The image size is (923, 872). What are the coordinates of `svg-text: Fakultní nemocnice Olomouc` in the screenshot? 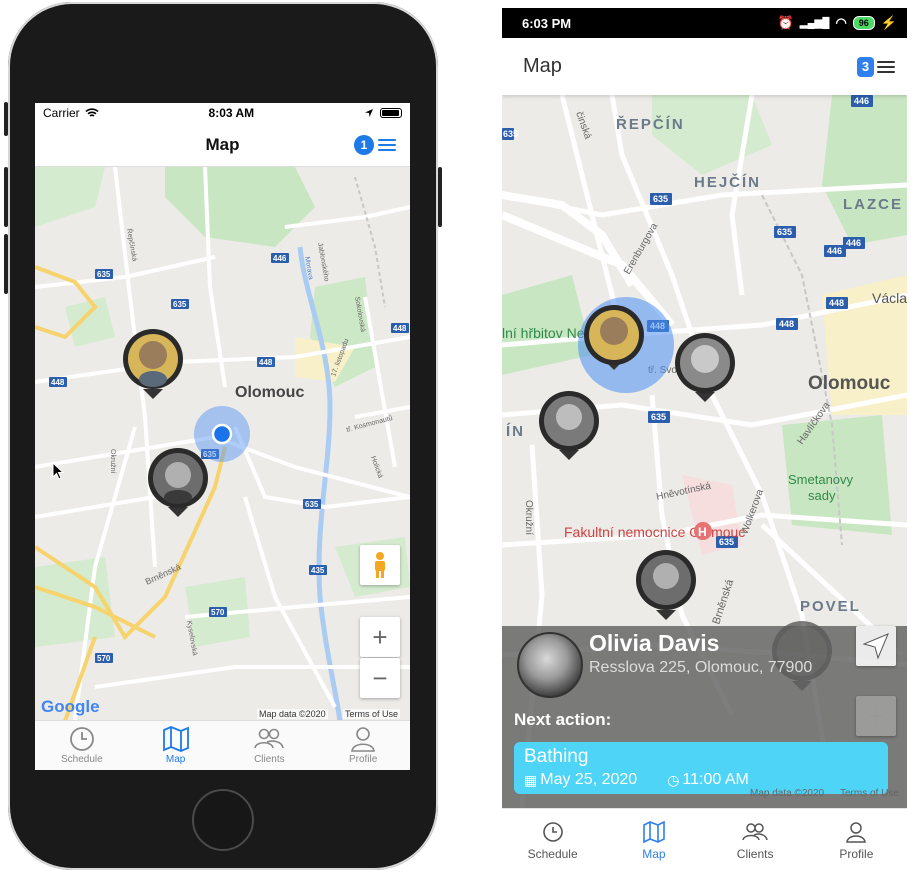 It's located at (654, 532).